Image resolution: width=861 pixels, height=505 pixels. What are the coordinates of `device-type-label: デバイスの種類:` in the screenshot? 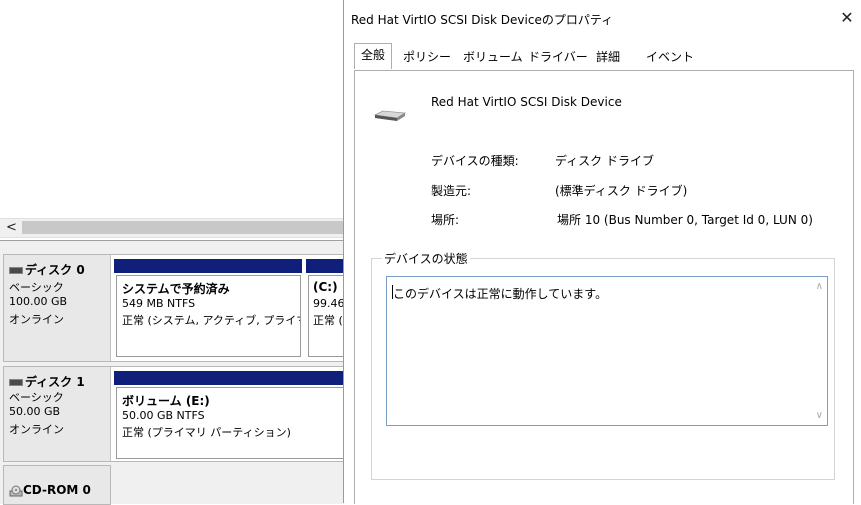 It's located at (475, 161).